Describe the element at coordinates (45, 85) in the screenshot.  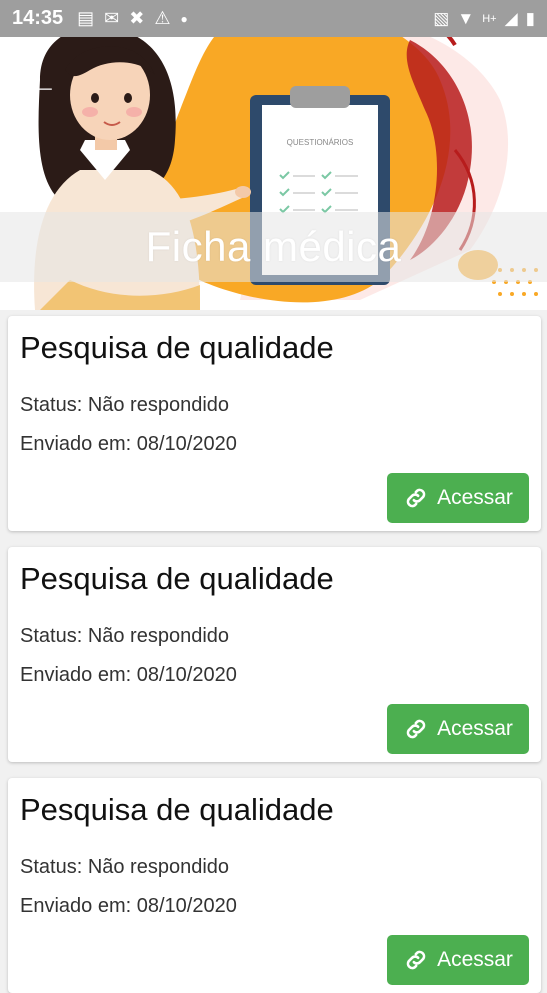
I see `back-arrow-icon: ←` at that location.